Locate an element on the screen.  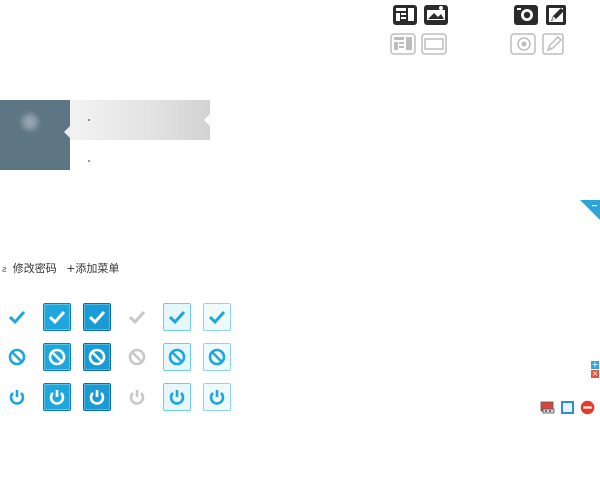
frame-icon is located at coordinates (567, 407).